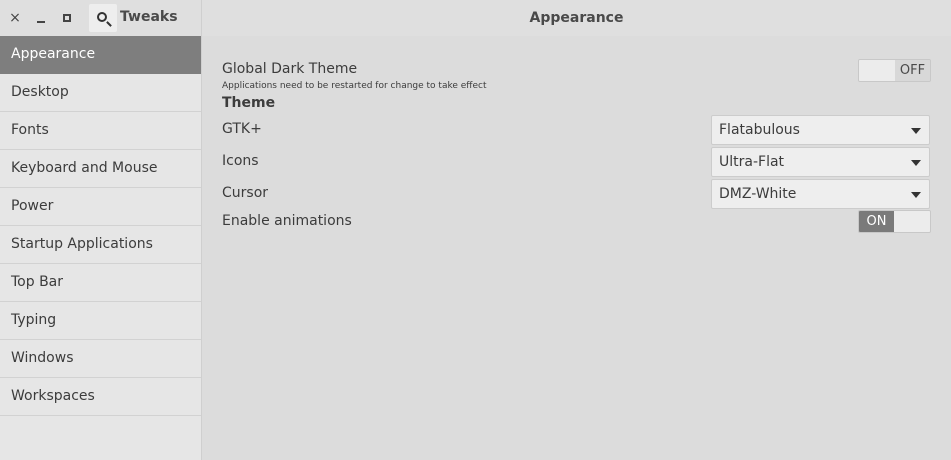 This screenshot has width=951, height=460. Describe the element at coordinates (100, 207) in the screenshot. I see `sidebar-item-power: Power` at that location.